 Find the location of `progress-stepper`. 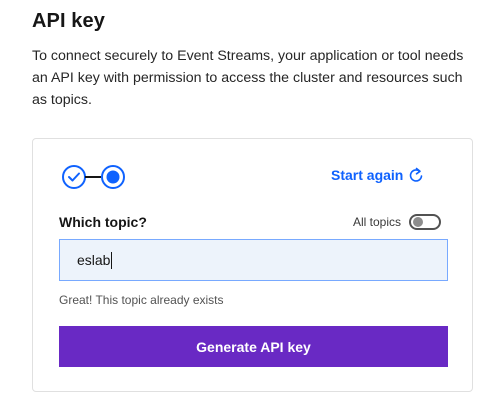

progress-stepper is located at coordinates (93, 177).